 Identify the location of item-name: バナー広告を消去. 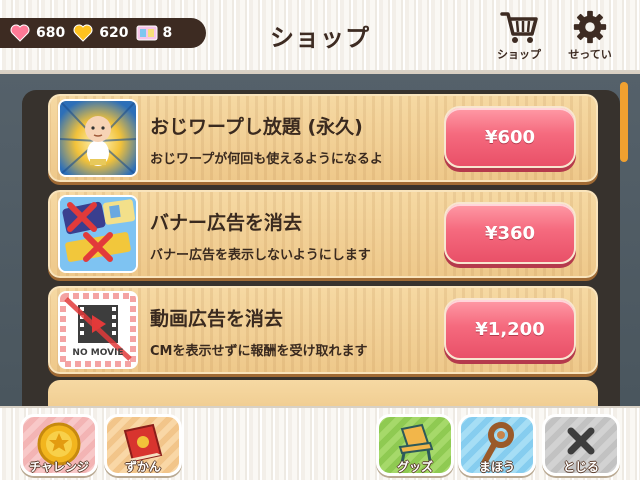
(226, 223).